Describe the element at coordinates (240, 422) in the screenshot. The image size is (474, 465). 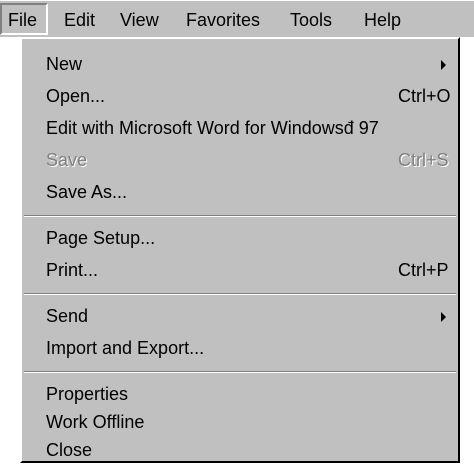
I see `menu-item-work-offline: Work Offline` at that location.